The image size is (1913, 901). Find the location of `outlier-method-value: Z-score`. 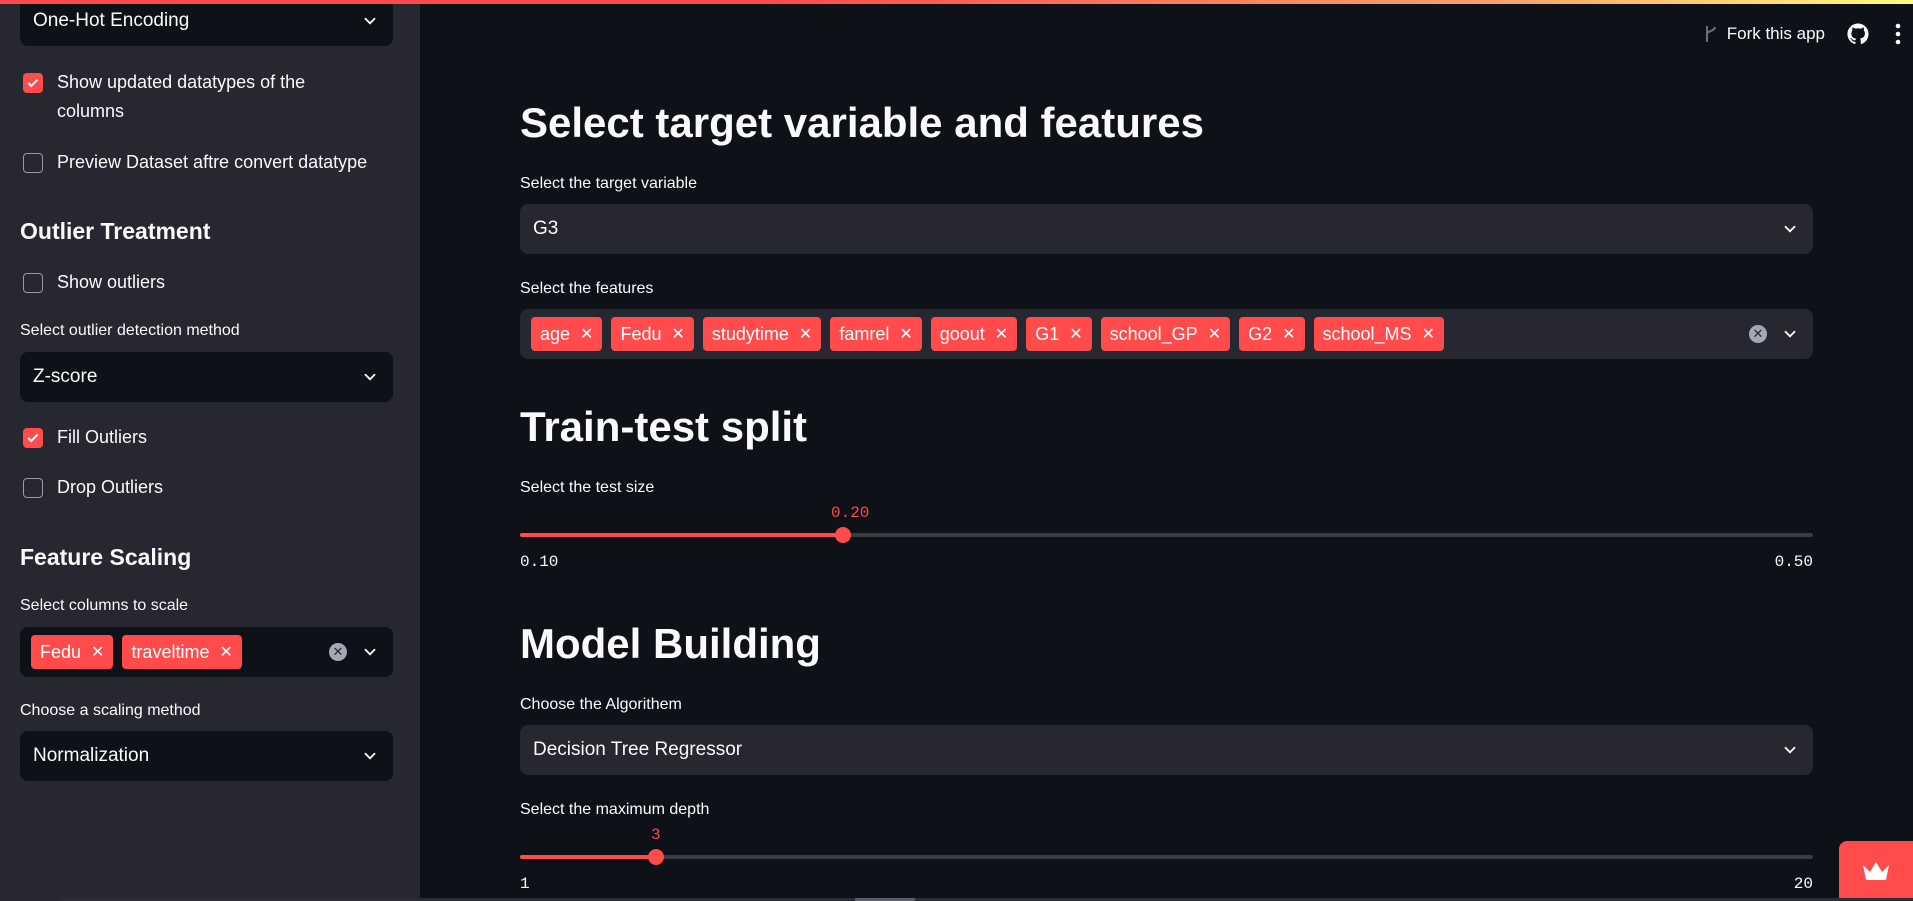

outlier-method-value: Z-score is located at coordinates (65, 376).